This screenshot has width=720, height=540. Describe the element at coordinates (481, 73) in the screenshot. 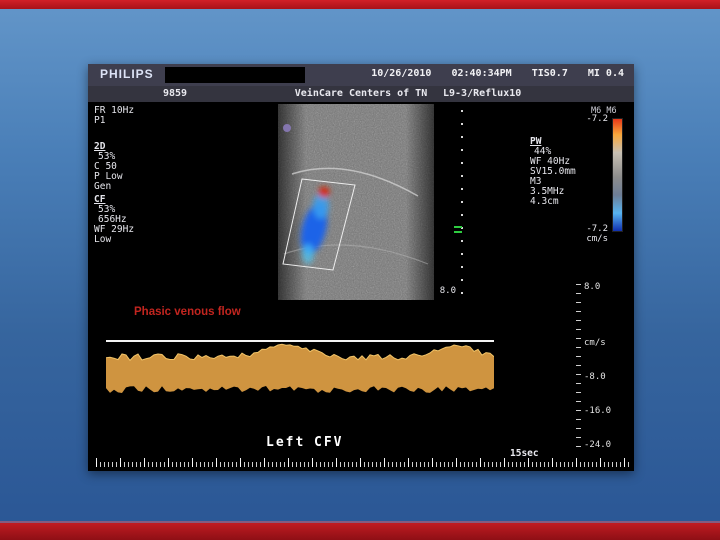

I see `exam-time: 02:40:34PM` at that location.